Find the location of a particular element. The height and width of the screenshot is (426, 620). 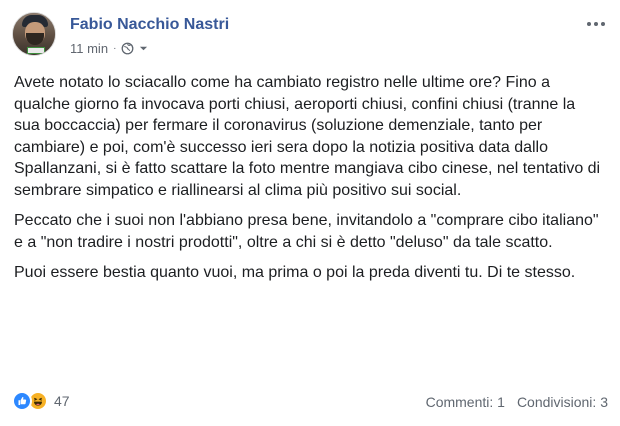

like-icon is located at coordinates (22, 401).